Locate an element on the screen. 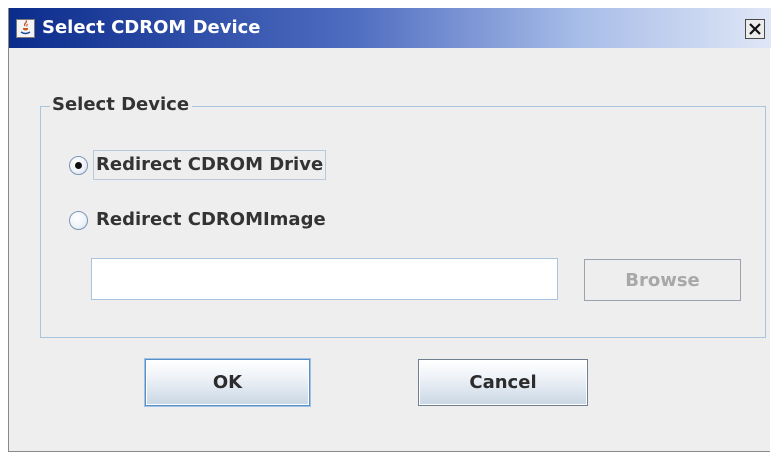  group-title: Select Device is located at coordinates (121, 105).